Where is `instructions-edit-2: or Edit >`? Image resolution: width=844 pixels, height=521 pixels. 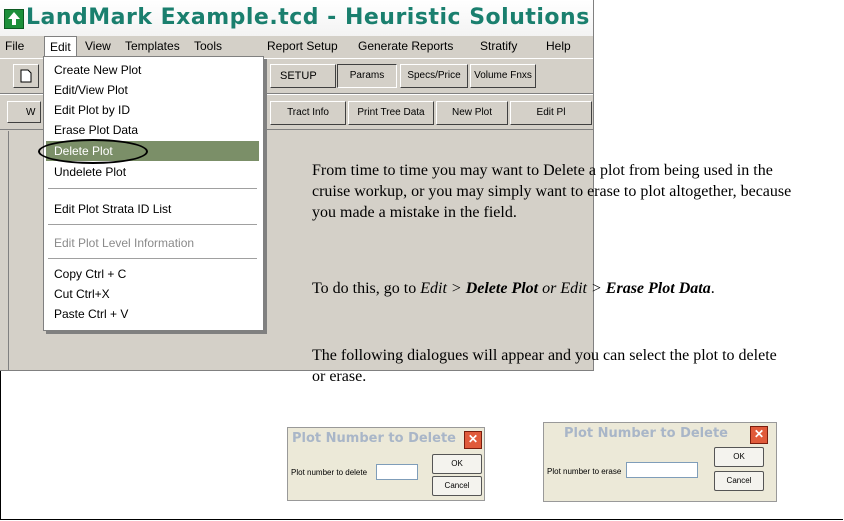 instructions-edit-2: or Edit > is located at coordinates (572, 288).